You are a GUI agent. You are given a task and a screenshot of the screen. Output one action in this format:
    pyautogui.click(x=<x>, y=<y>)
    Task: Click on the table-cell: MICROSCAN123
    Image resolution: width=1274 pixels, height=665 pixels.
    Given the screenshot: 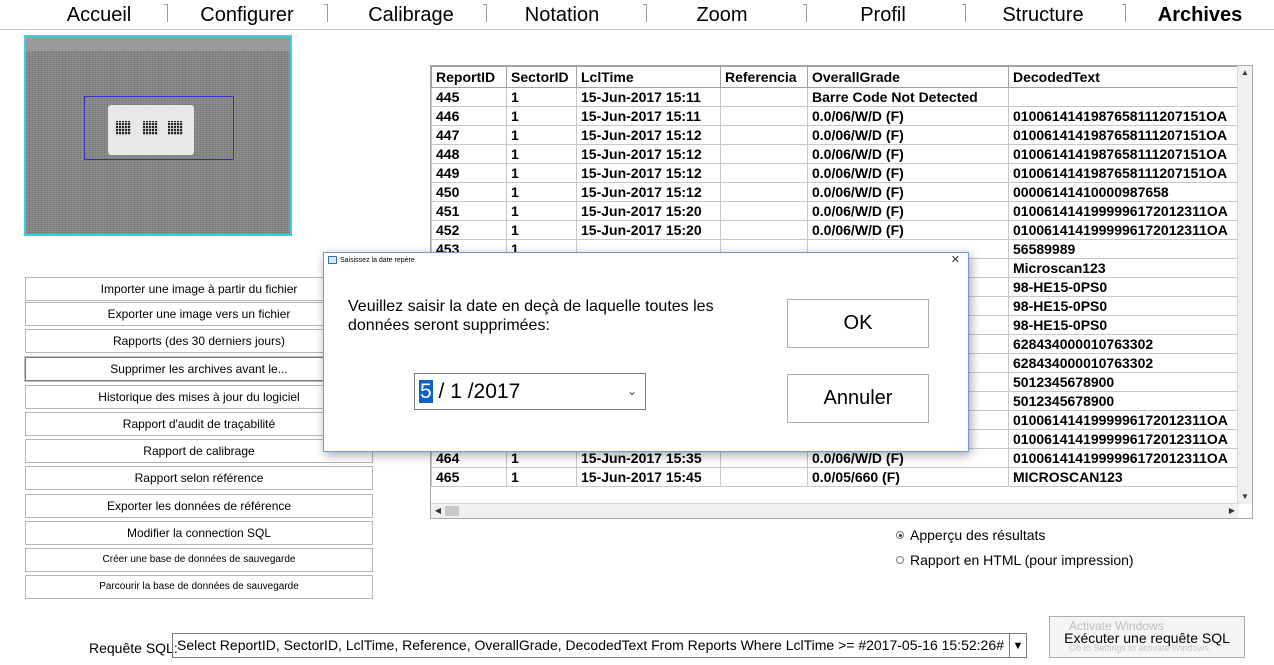 What is the action you would take?
    pyautogui.click(x=1128, y=477)
    